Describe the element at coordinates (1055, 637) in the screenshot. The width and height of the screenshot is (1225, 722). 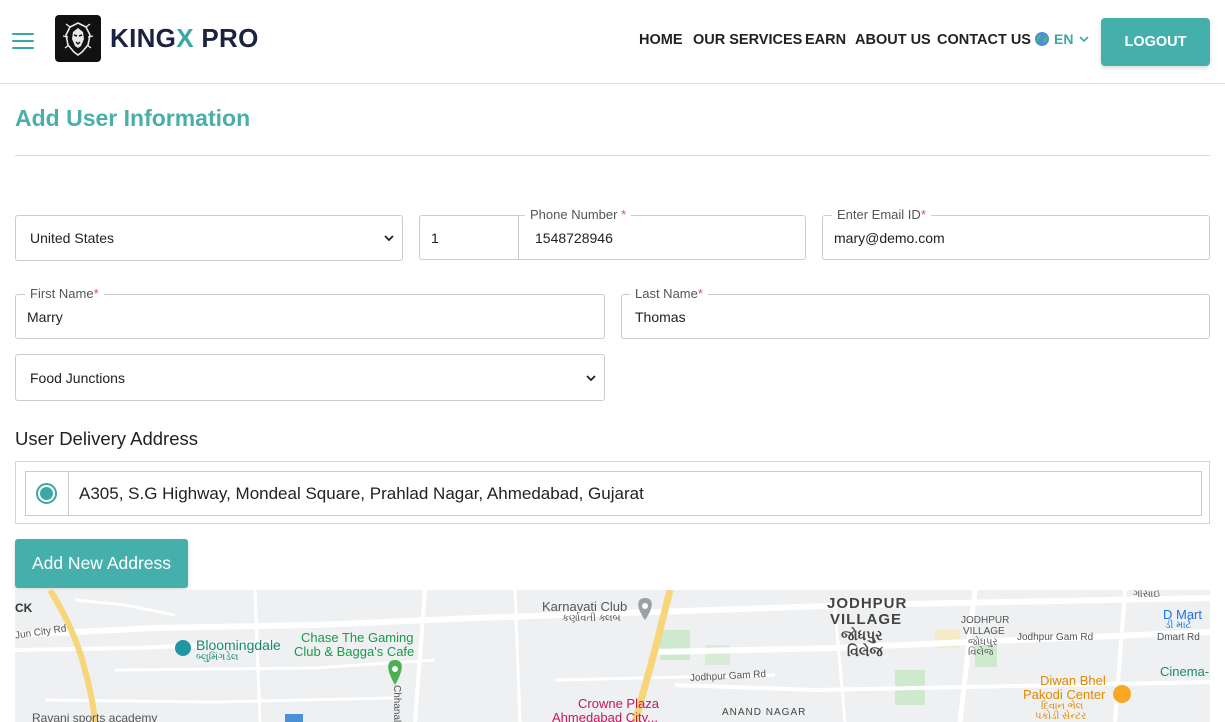
I see `map-label-jodhpur-gam-rd-2: Jodhpur Gam Rd` at that location.